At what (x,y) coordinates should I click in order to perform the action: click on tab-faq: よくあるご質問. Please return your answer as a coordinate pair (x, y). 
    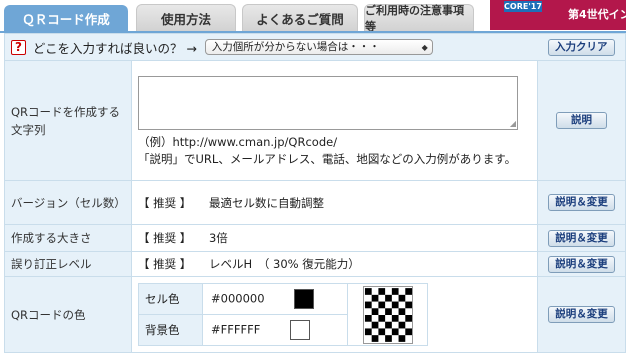
    Looking at the image, I should click on (300, 17).